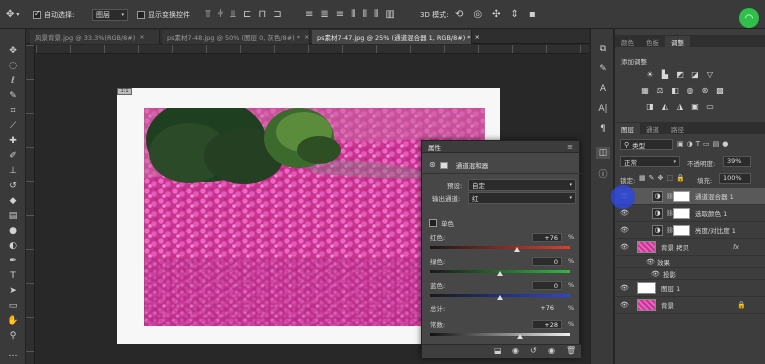 This screenshot has height=364, width=765. Describe the element at coordinates (13, 81) in the screenshot. I see `lasso-tool-icon: ℓ` at that location.